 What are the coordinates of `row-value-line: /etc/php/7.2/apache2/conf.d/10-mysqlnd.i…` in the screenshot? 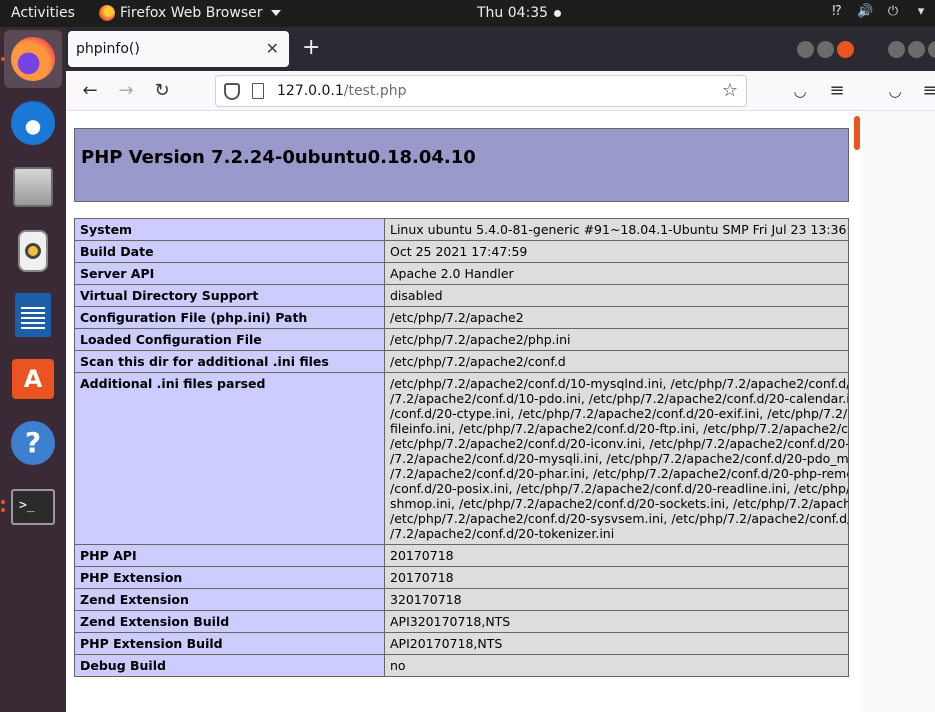 It's located at (619, 383).